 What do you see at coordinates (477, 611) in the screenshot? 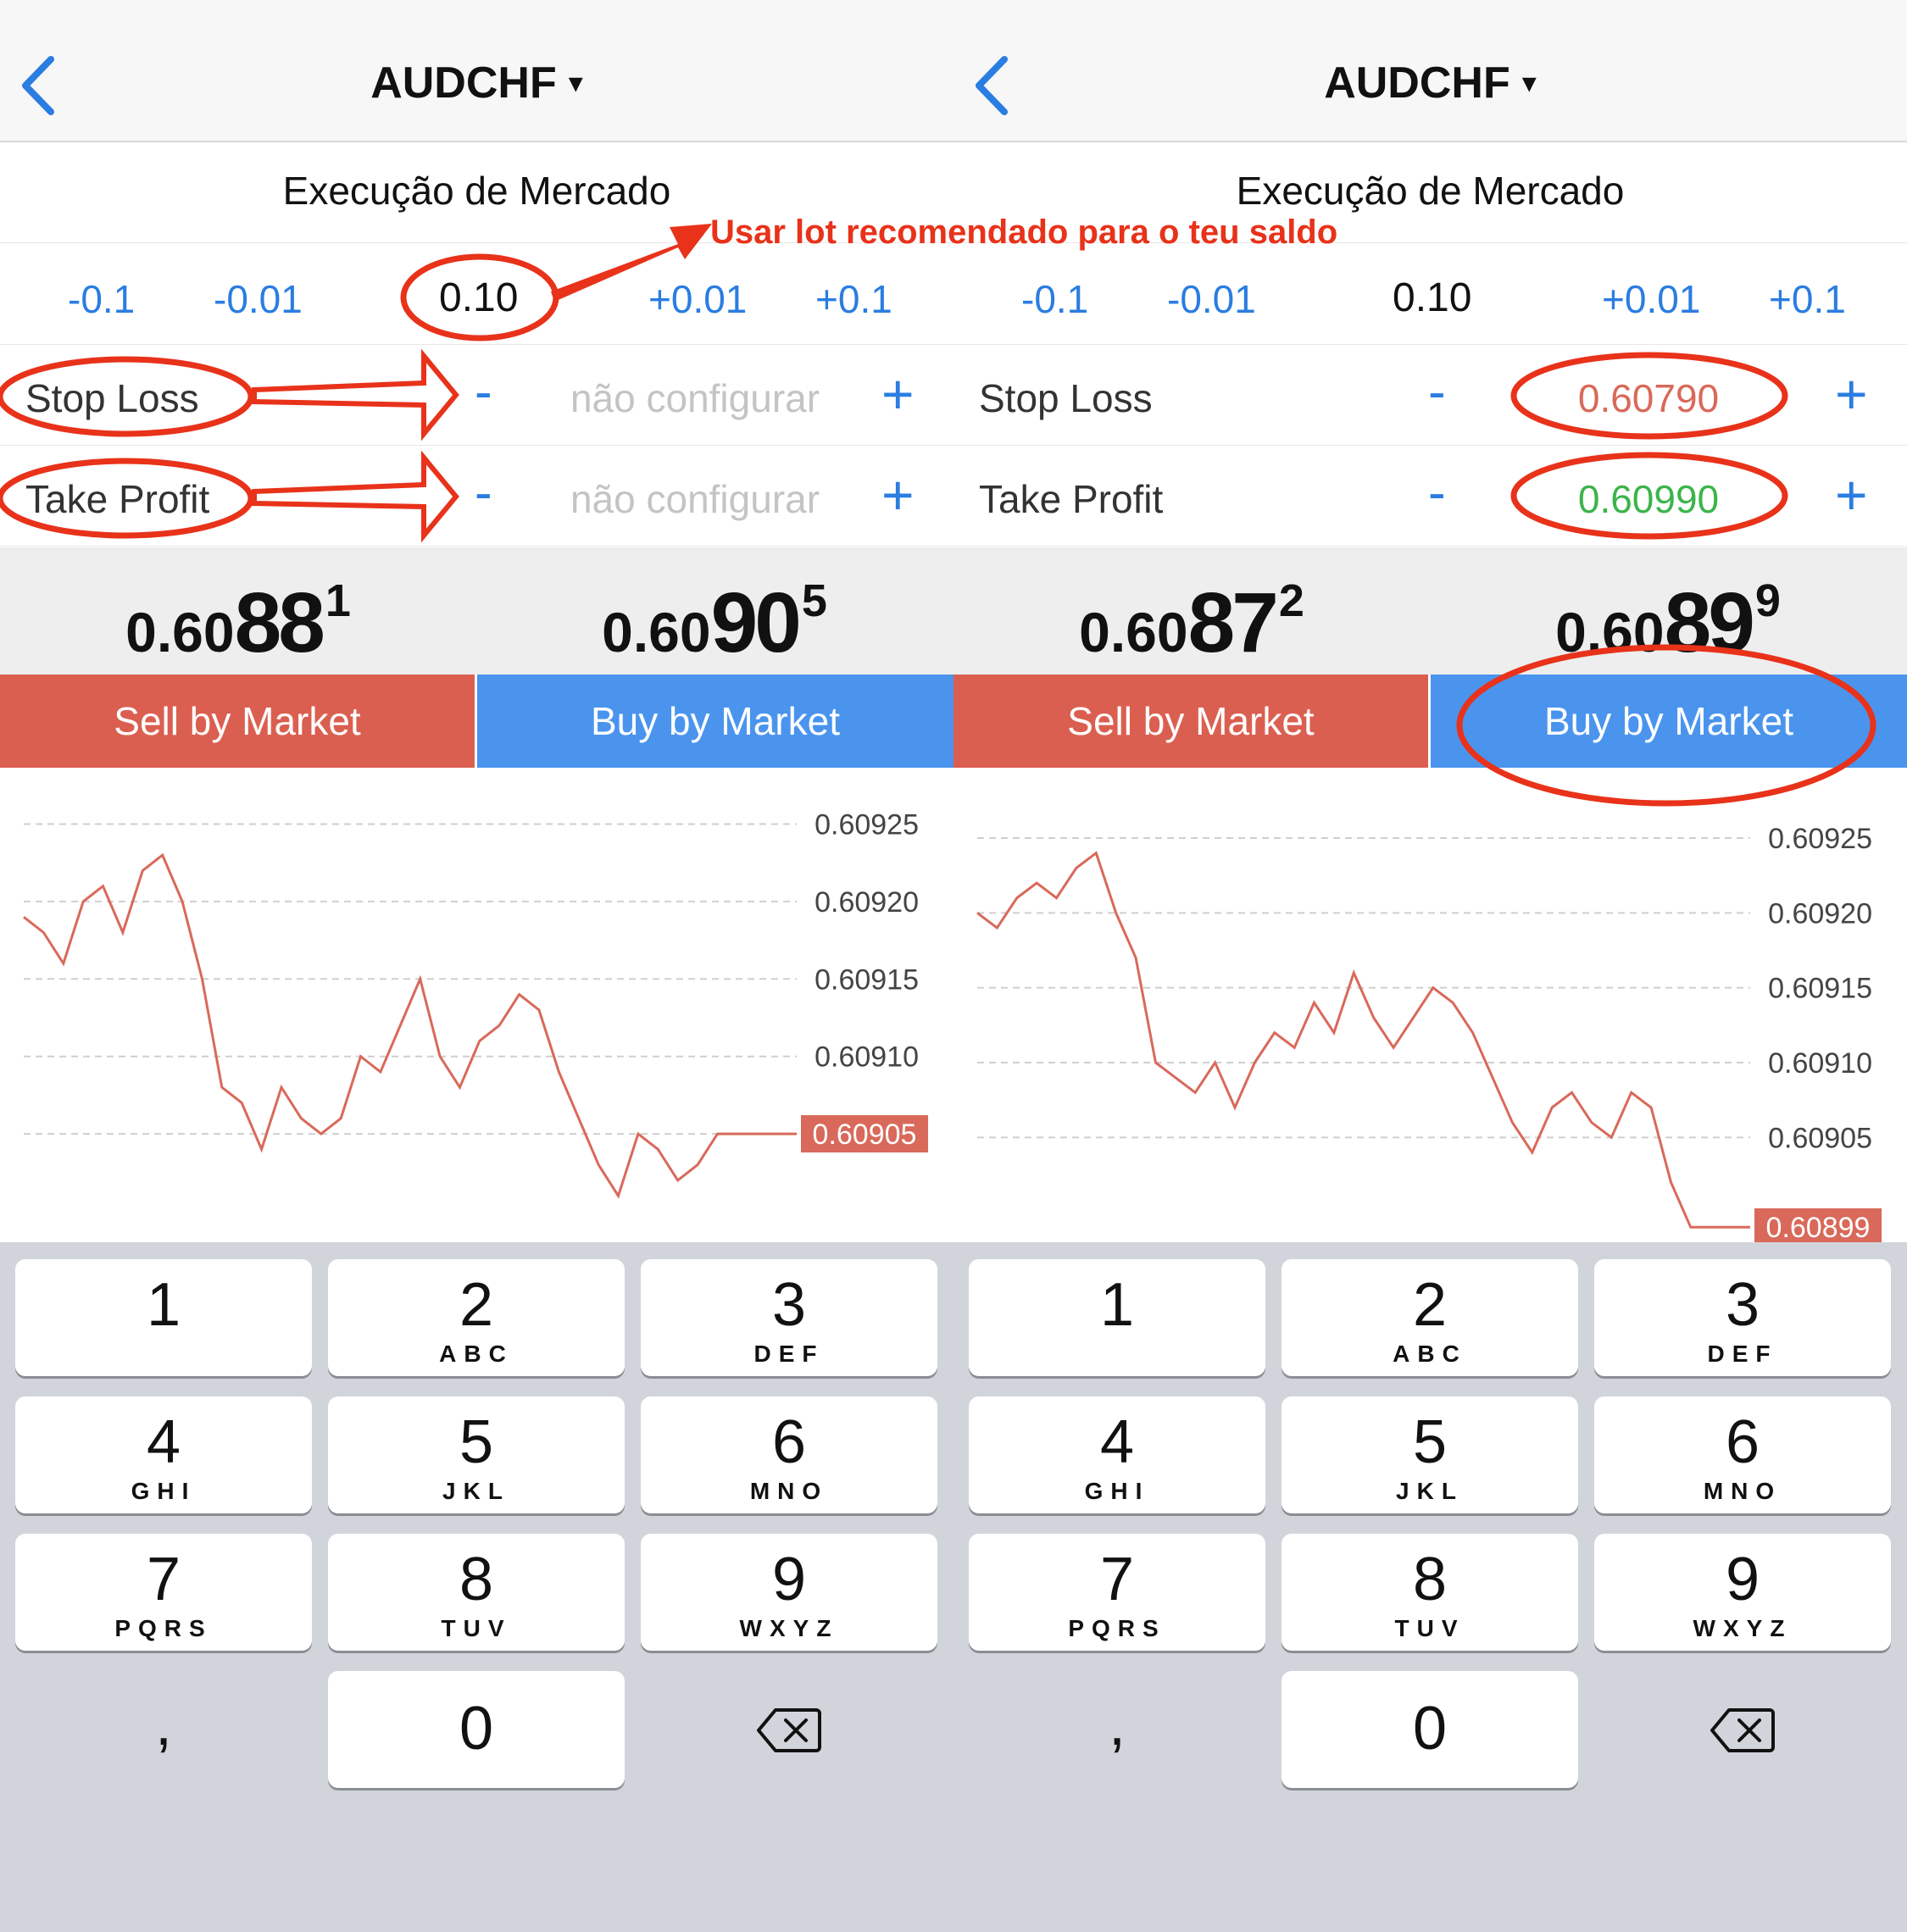
I see `price-row: 0.60881 0.60905` at bounding box center [477, 611].